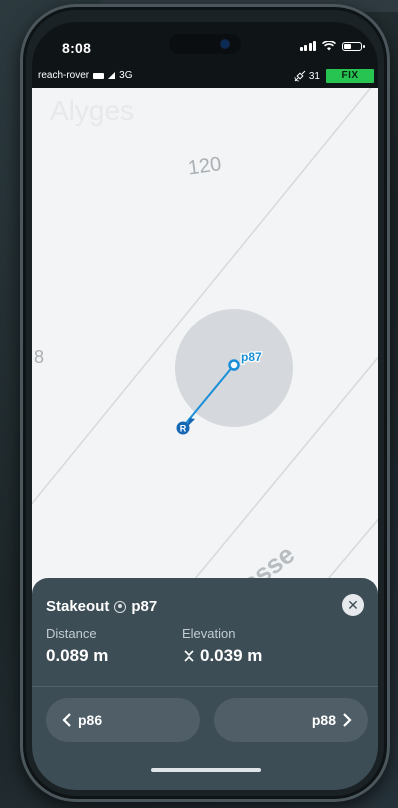 This screenshot has height=808, width=398. I want to click on panel-divider, so click(205, 686).